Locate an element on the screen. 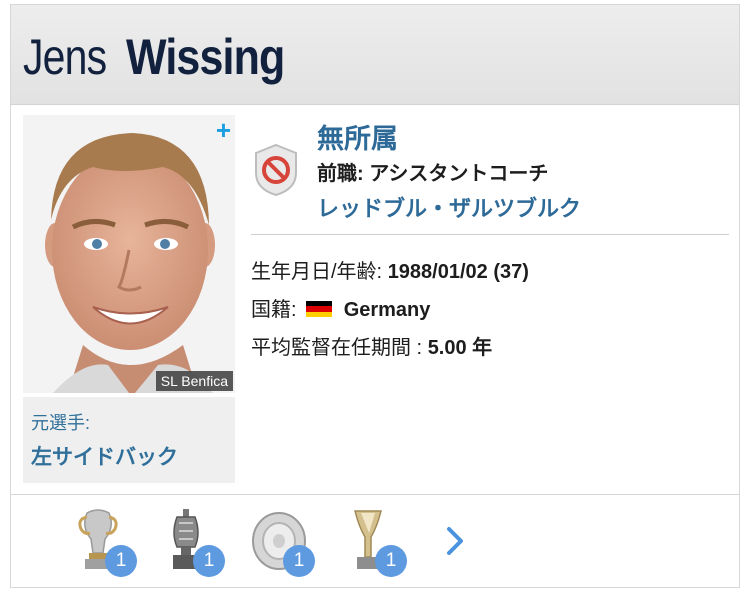 This screenshot has width=750, height=592. divider is located at coordinates (490, 234).